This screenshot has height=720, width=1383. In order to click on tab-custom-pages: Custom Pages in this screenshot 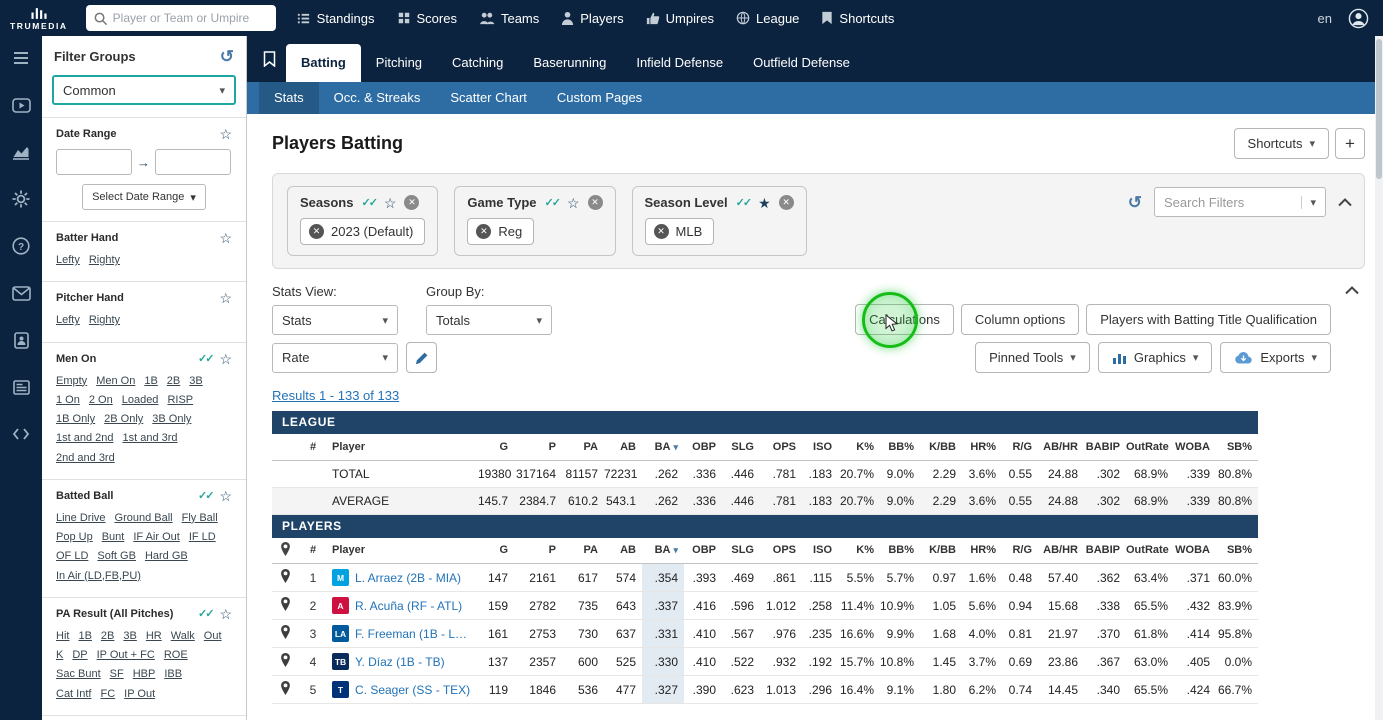, I will do `click(599, 98)`.